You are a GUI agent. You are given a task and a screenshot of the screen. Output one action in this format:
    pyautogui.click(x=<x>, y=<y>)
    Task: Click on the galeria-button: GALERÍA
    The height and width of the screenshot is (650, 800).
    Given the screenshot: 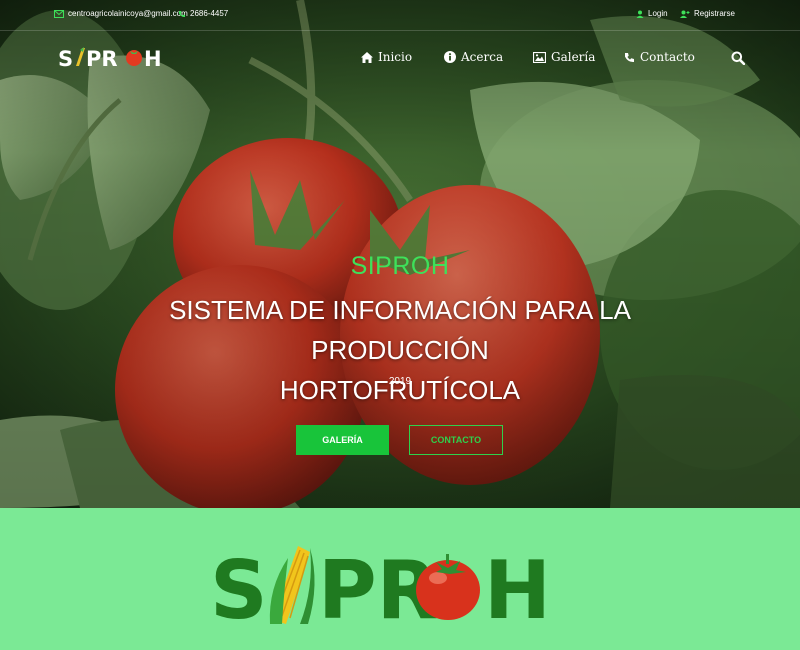 What is the action you would take?
    pyautogui.click(x=342, y=440)
    